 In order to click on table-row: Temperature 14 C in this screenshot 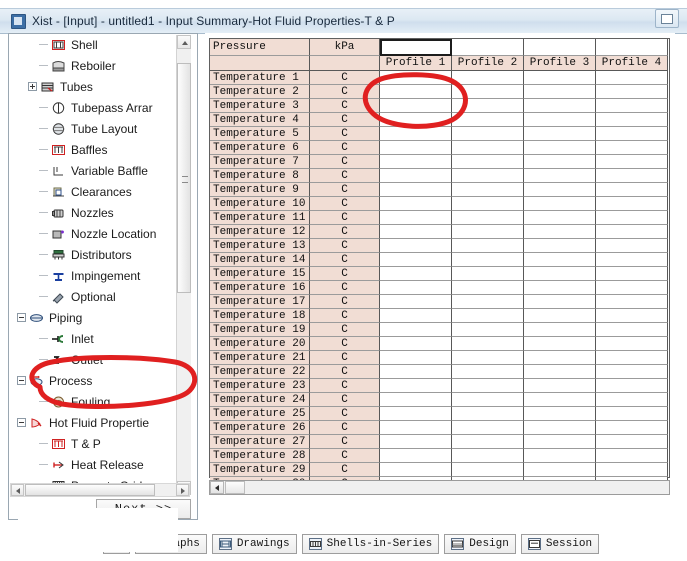, I will do `click(439, 260)`.